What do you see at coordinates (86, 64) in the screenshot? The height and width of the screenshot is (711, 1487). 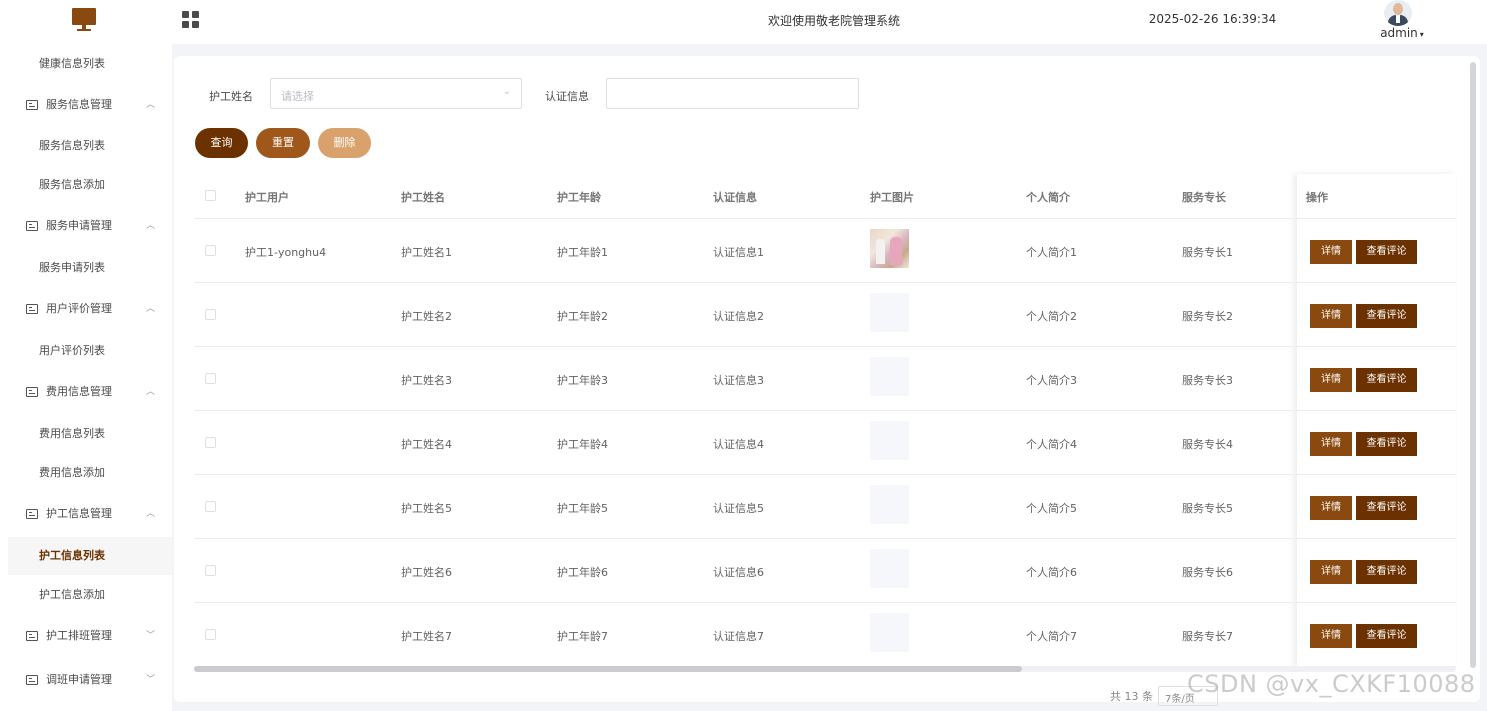 I see `sidebar-item: 健康信息列表` at bounding box center [86, 64].